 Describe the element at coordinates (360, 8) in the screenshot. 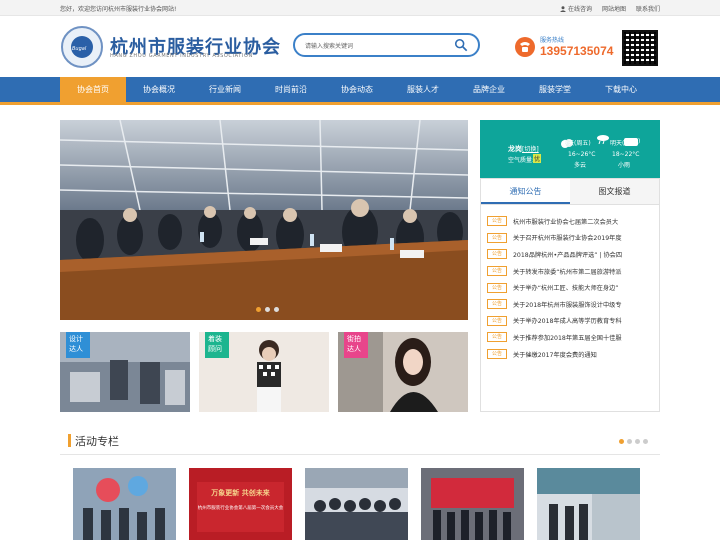

I see `top-bar: 您好，欢迎您访问杭州市服装行业协会网站! 在线咨询 网站地图 联系我们` at that location.